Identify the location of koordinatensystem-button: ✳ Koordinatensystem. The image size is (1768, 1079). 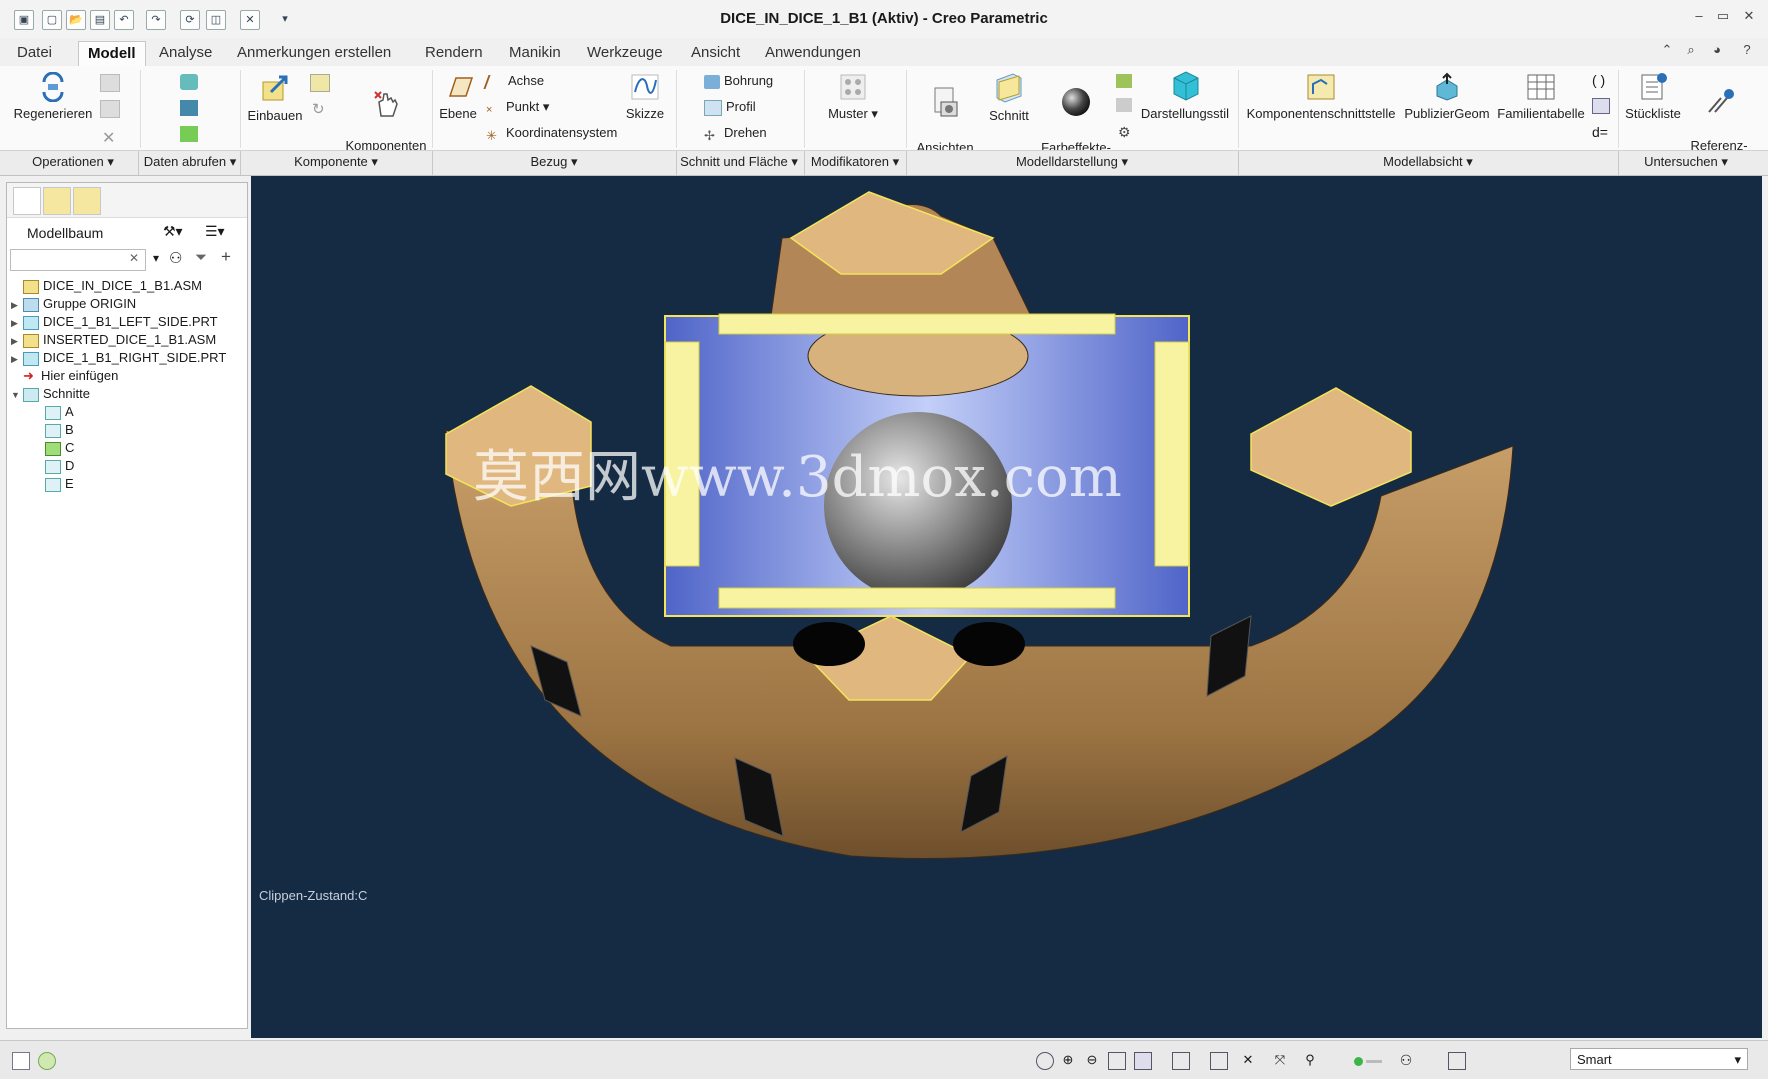
(551, 133).